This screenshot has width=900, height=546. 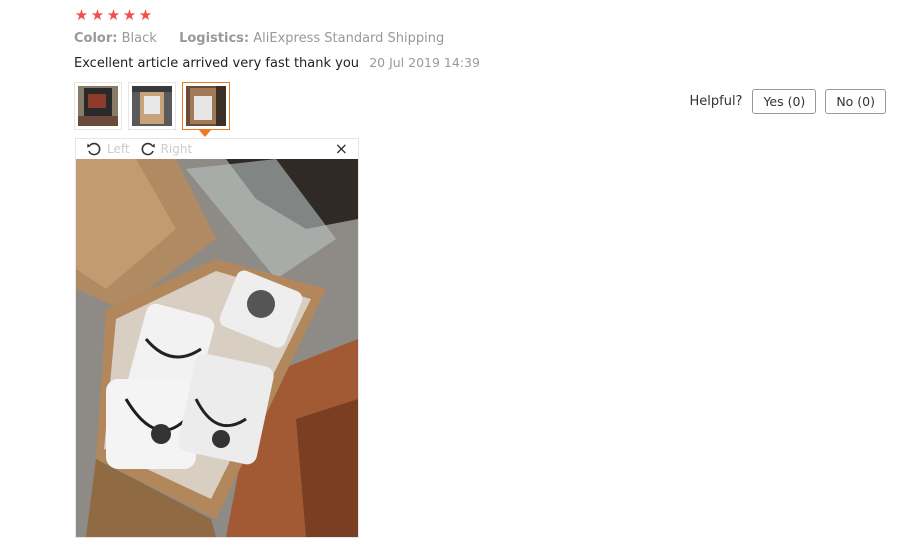 What do you see at coordinates (176, 149) in the screenshot?
I see `rotate-right-label: Right` at bounding box center [176, 149].